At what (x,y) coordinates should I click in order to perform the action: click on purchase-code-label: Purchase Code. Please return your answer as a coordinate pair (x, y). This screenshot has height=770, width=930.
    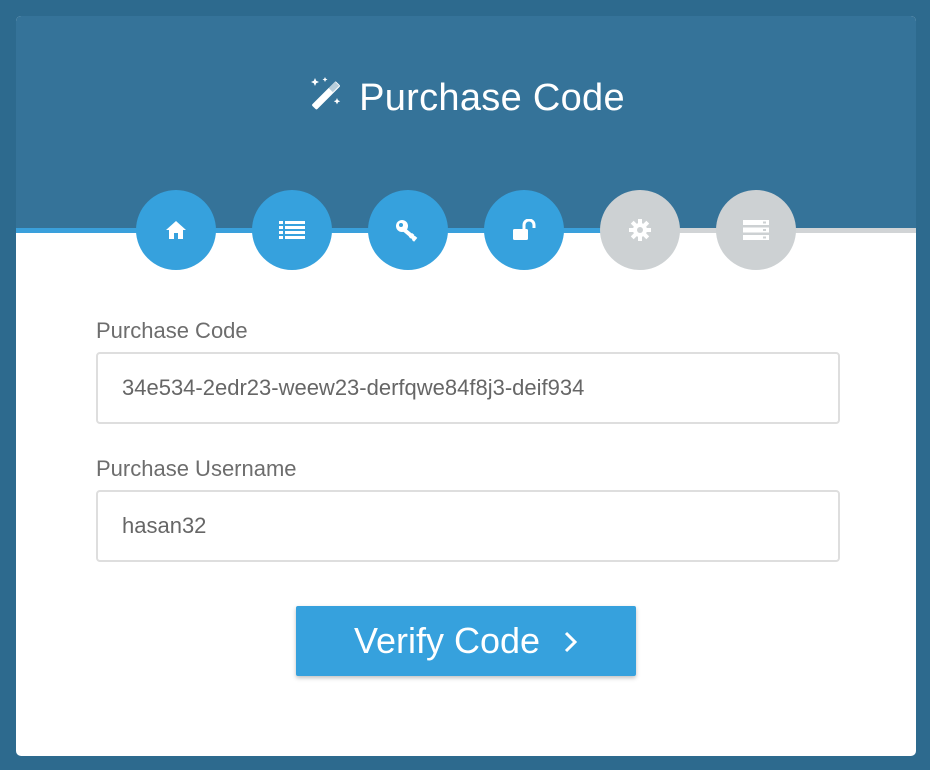
    Looking at the image, I should click on (172, 330).